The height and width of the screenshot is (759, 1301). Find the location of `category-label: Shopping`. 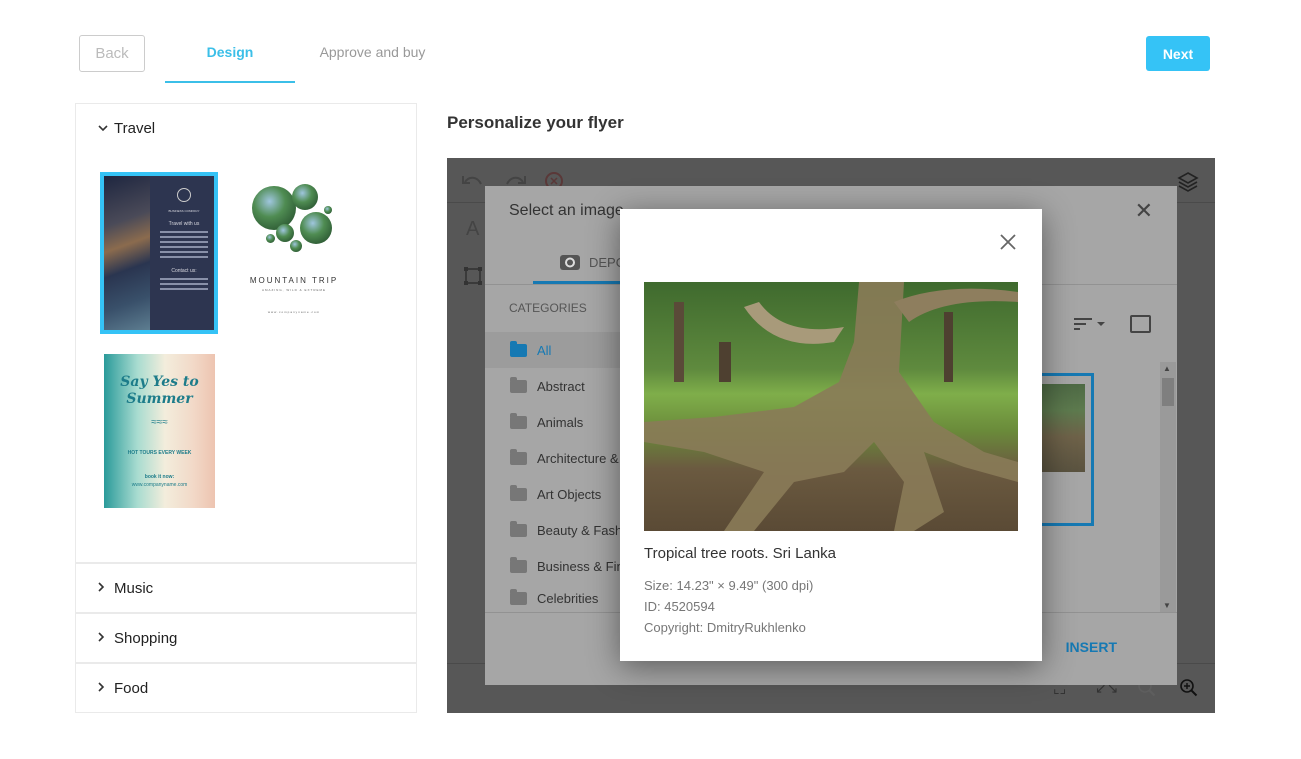

category-label: Shopping is located at coordinates (146, 638).